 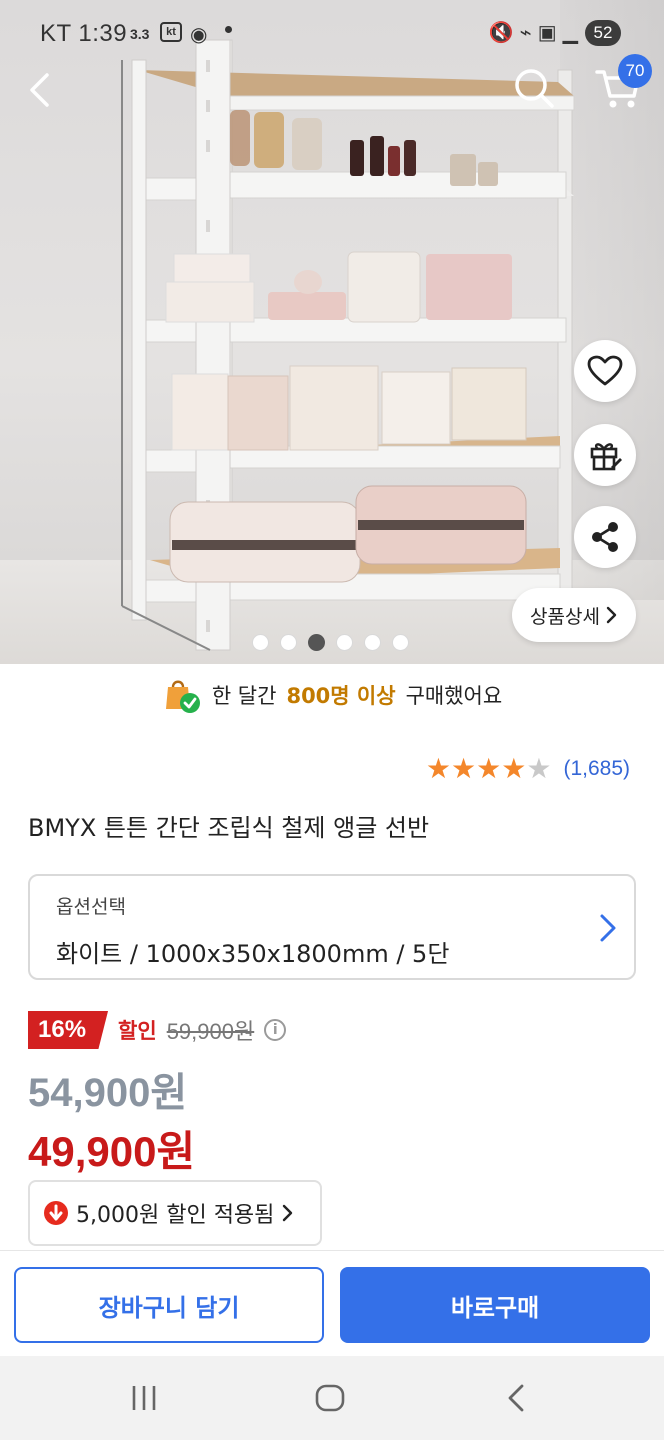 I want to click on battery-indicator: 52, so click(x=603, y=33).